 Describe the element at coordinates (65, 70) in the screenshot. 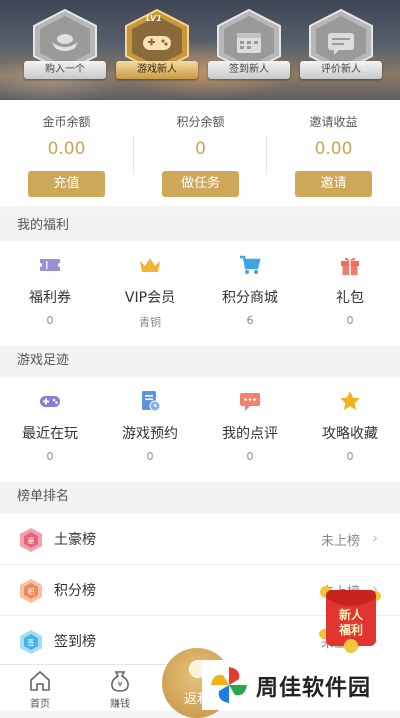

I see `badge-label: 购入一个` at that location.